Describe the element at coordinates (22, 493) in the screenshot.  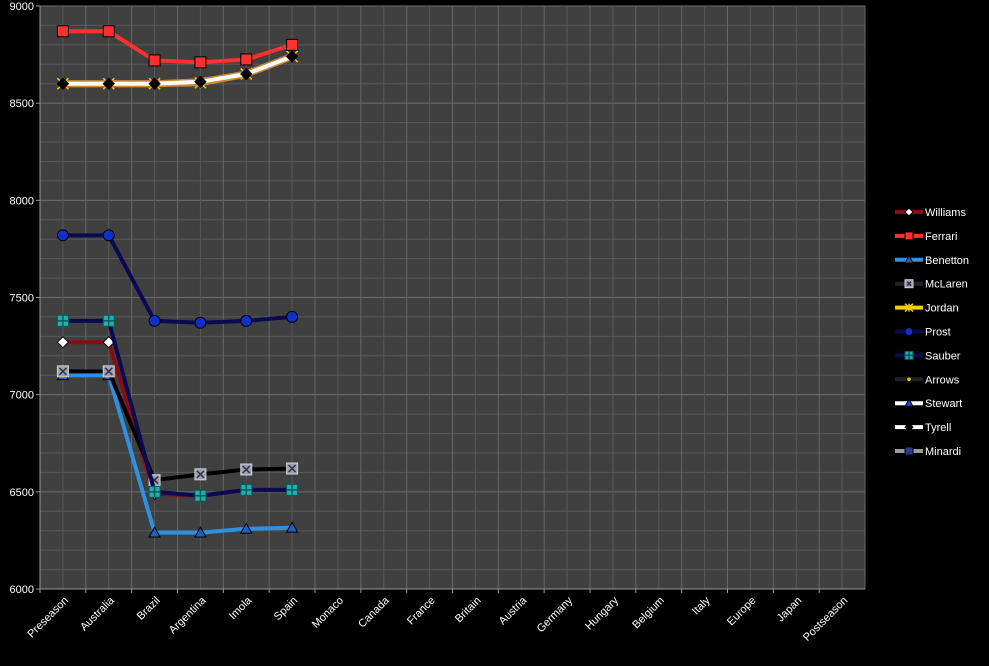
I see `y-tick-label: 6500` at that location.